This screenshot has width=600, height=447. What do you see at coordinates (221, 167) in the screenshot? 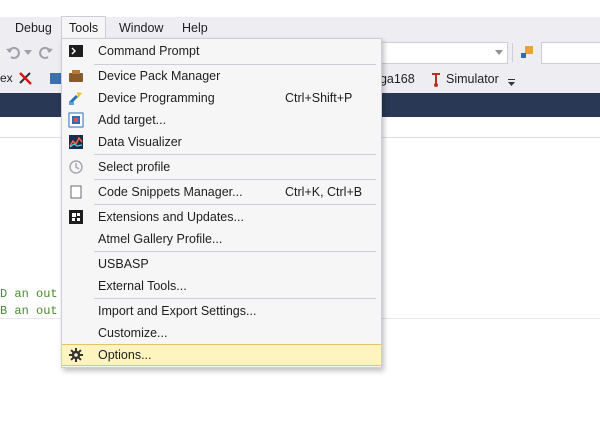
I see `menu-item-select-profile: Select profile` at bounding box center [221, 167].